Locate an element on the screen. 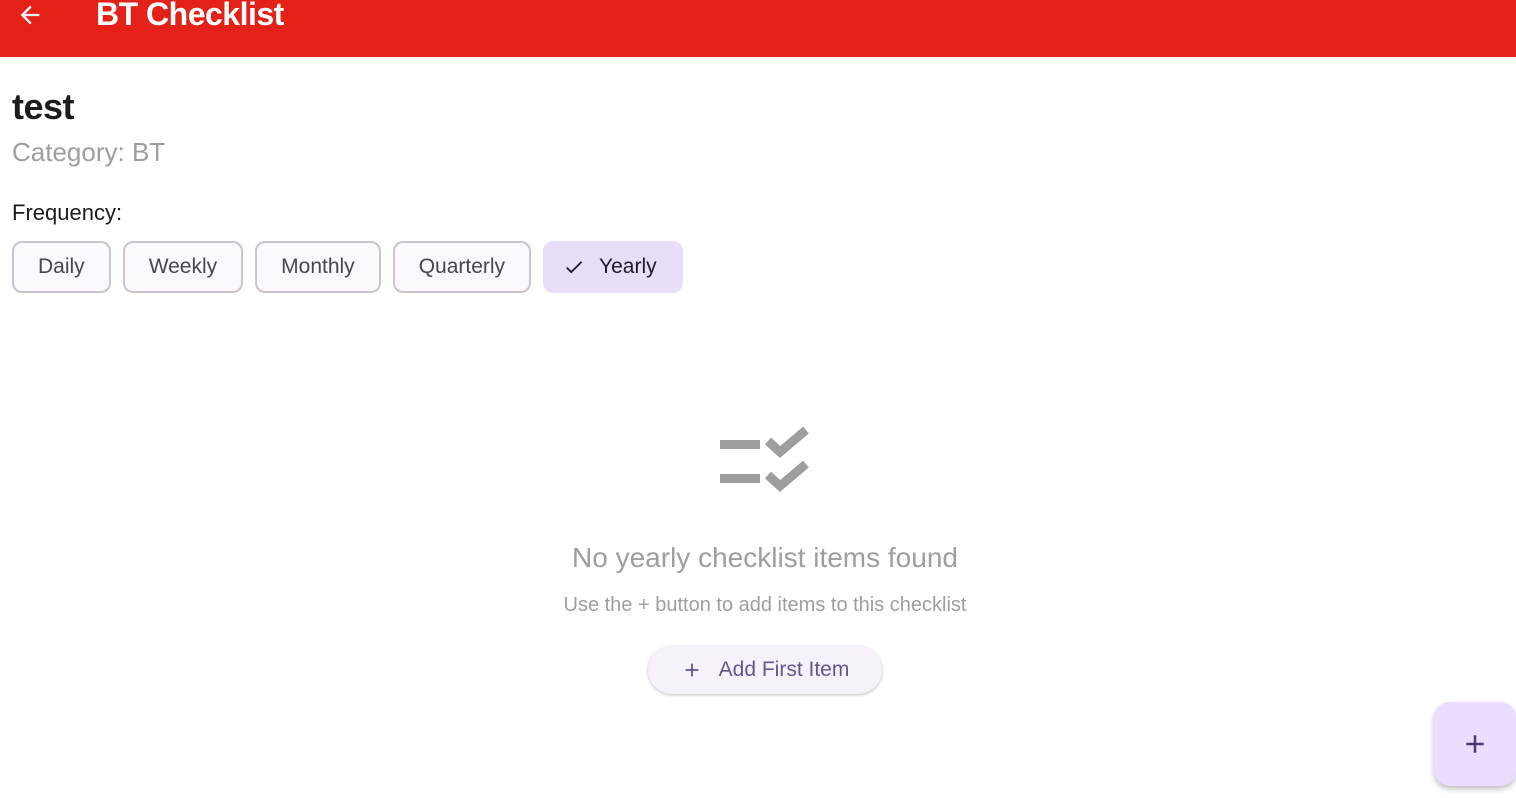  checklist-category: Category: BT is located at coordinates (89, 152).